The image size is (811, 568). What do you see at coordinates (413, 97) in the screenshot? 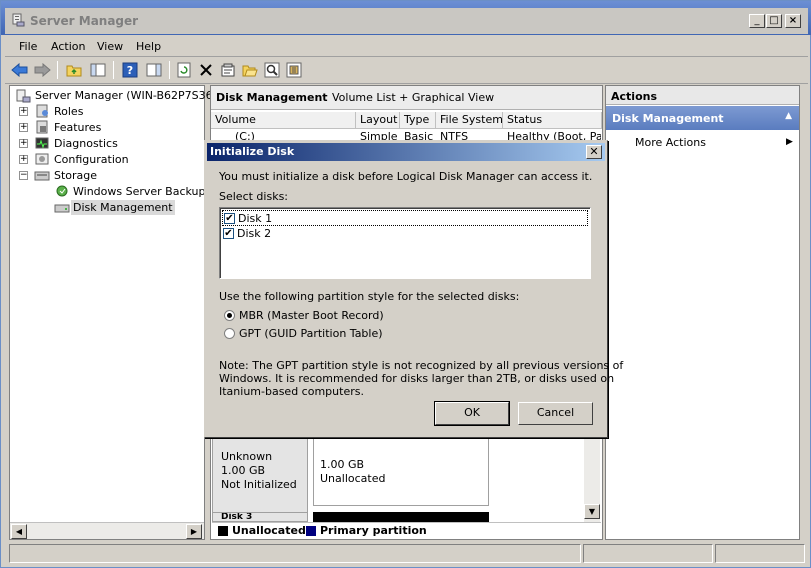
I see `center-view-label: Volume List + Graphical View` at bounding box center [413, 97].